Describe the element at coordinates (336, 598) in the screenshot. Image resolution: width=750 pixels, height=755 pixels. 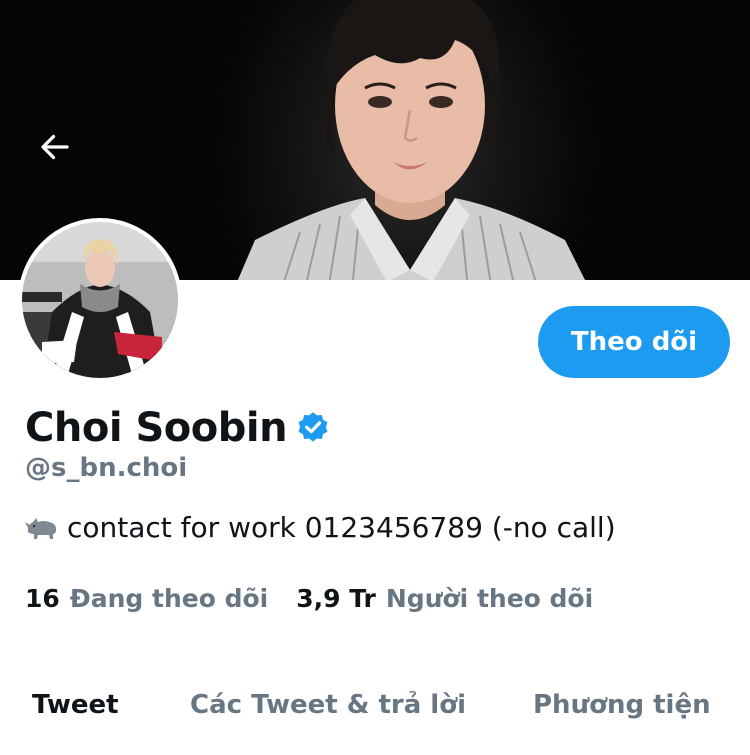
I see `followers-count: 3,9 Tr` at that location.